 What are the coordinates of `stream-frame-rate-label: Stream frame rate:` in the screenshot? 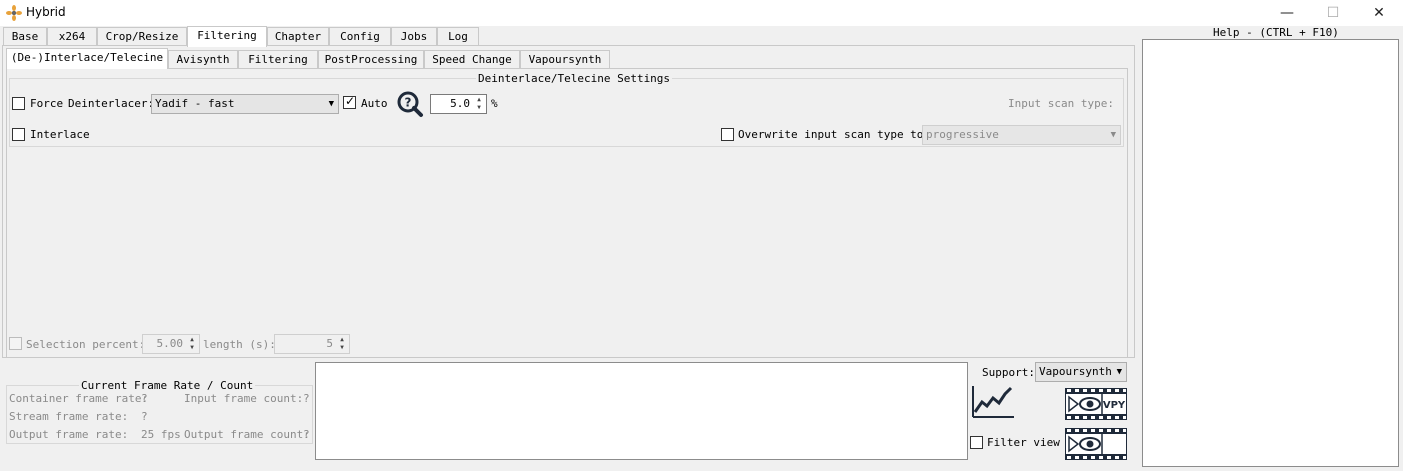 It's located at (69, 416).